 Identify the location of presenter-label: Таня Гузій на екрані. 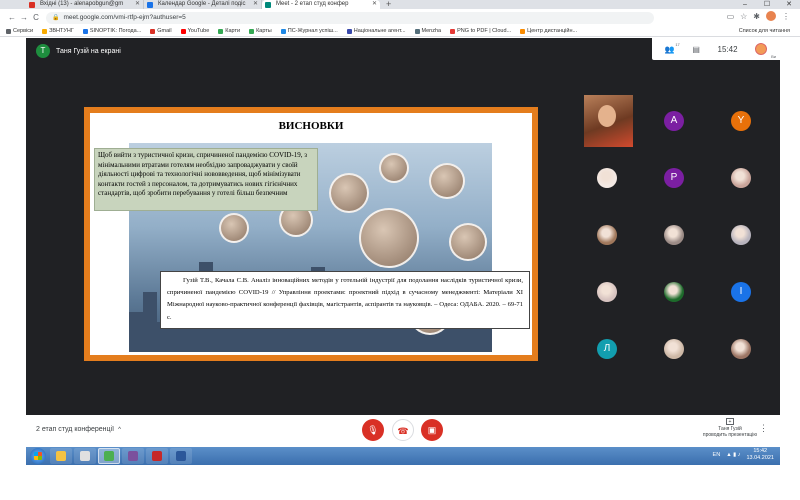
(88, 51).